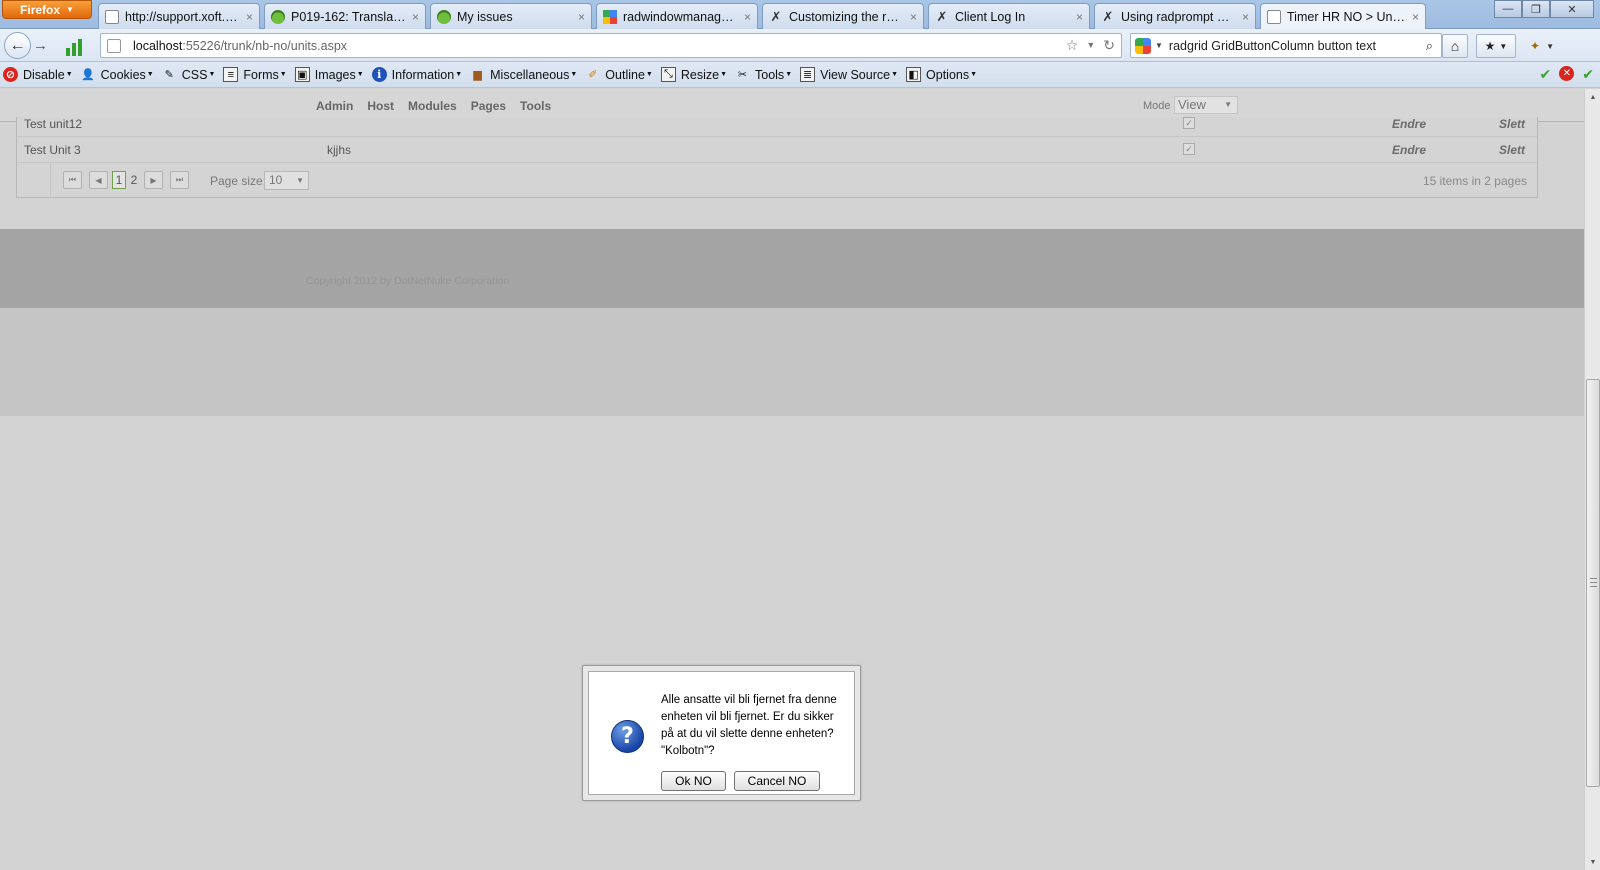 The height and width of the screenshot is (870, 1600). I want to click on pager-spacer, so click(34, 180).